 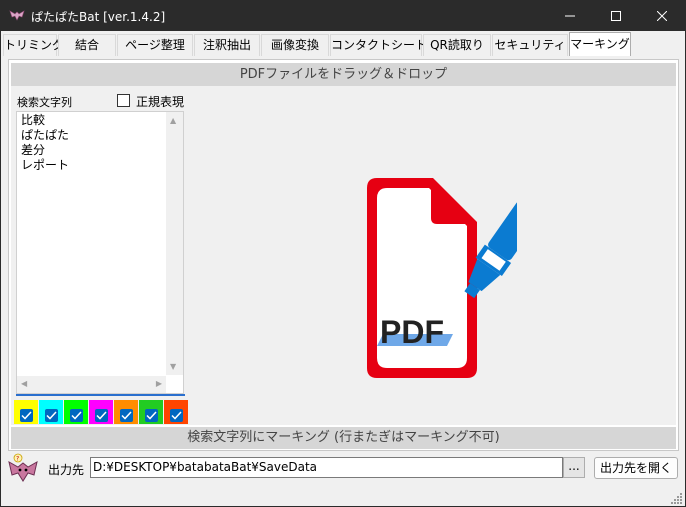 I want to click on run-marking-button: 検索文字列にマーキング (行またぎはマーキング不可), so click(x=343, y=438).